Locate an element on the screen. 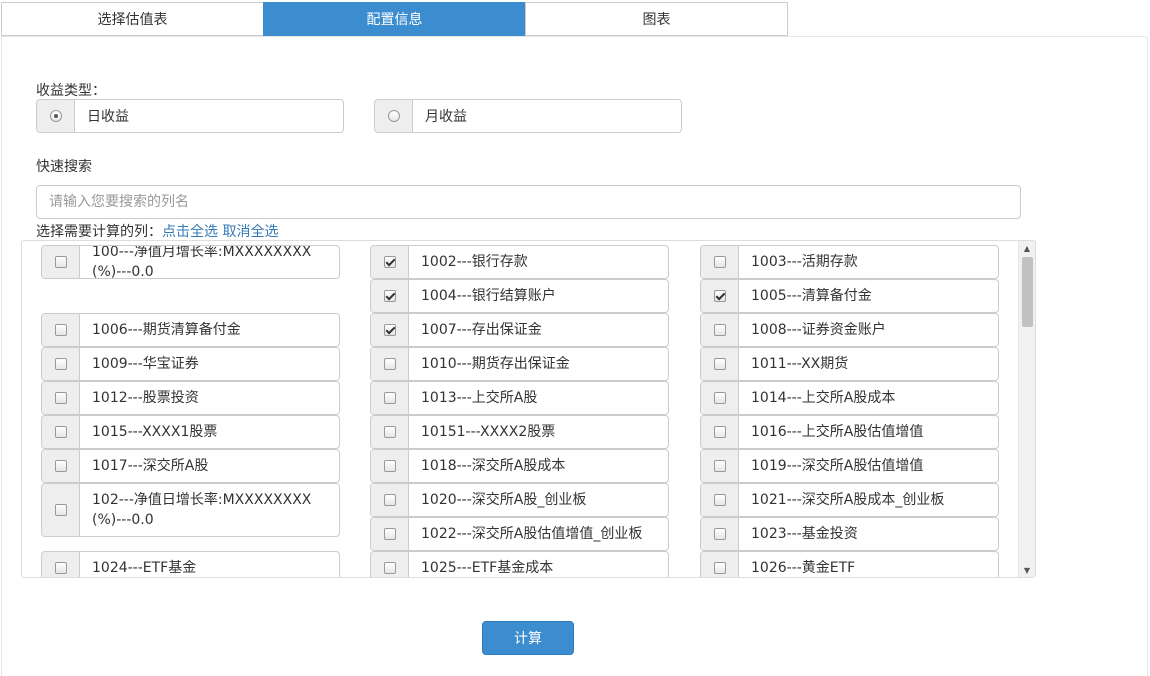 The width and height of the screenshot is (1150, 676). select-columns-label: 选择需要计算的列： is located at coordinates (99, 232).